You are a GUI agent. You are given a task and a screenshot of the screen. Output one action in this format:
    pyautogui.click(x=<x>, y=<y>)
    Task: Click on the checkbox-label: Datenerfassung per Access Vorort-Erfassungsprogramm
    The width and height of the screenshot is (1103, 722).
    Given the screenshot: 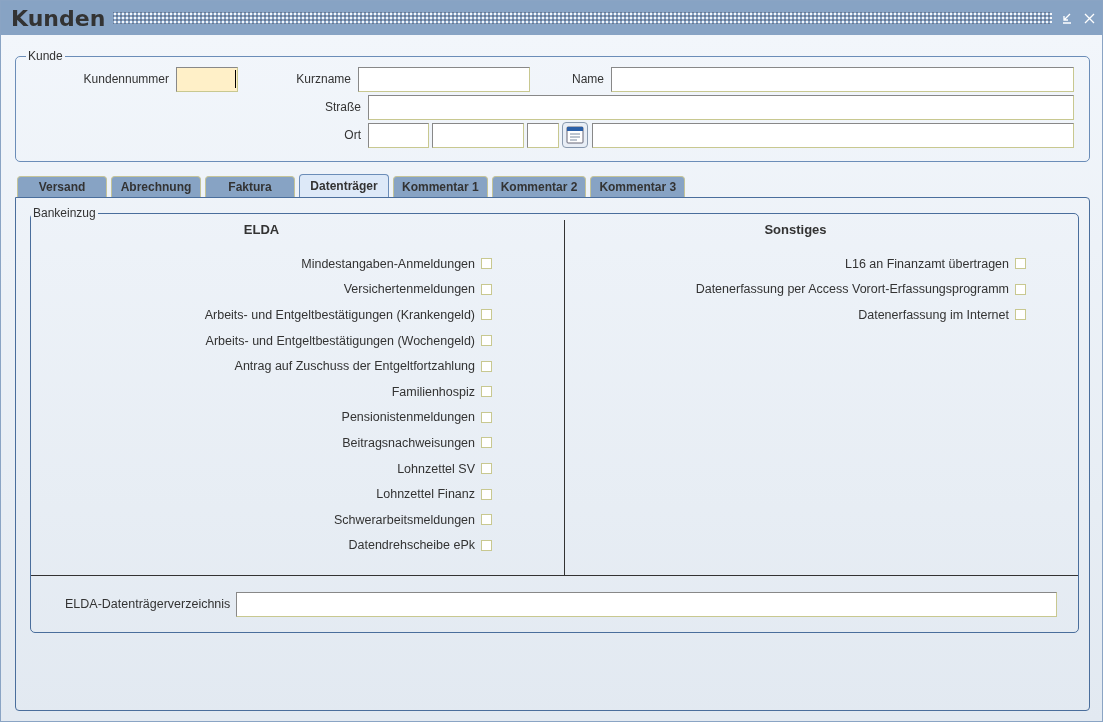 What is the action you would take?
    pyautogui.click(x=852, y=289)
    